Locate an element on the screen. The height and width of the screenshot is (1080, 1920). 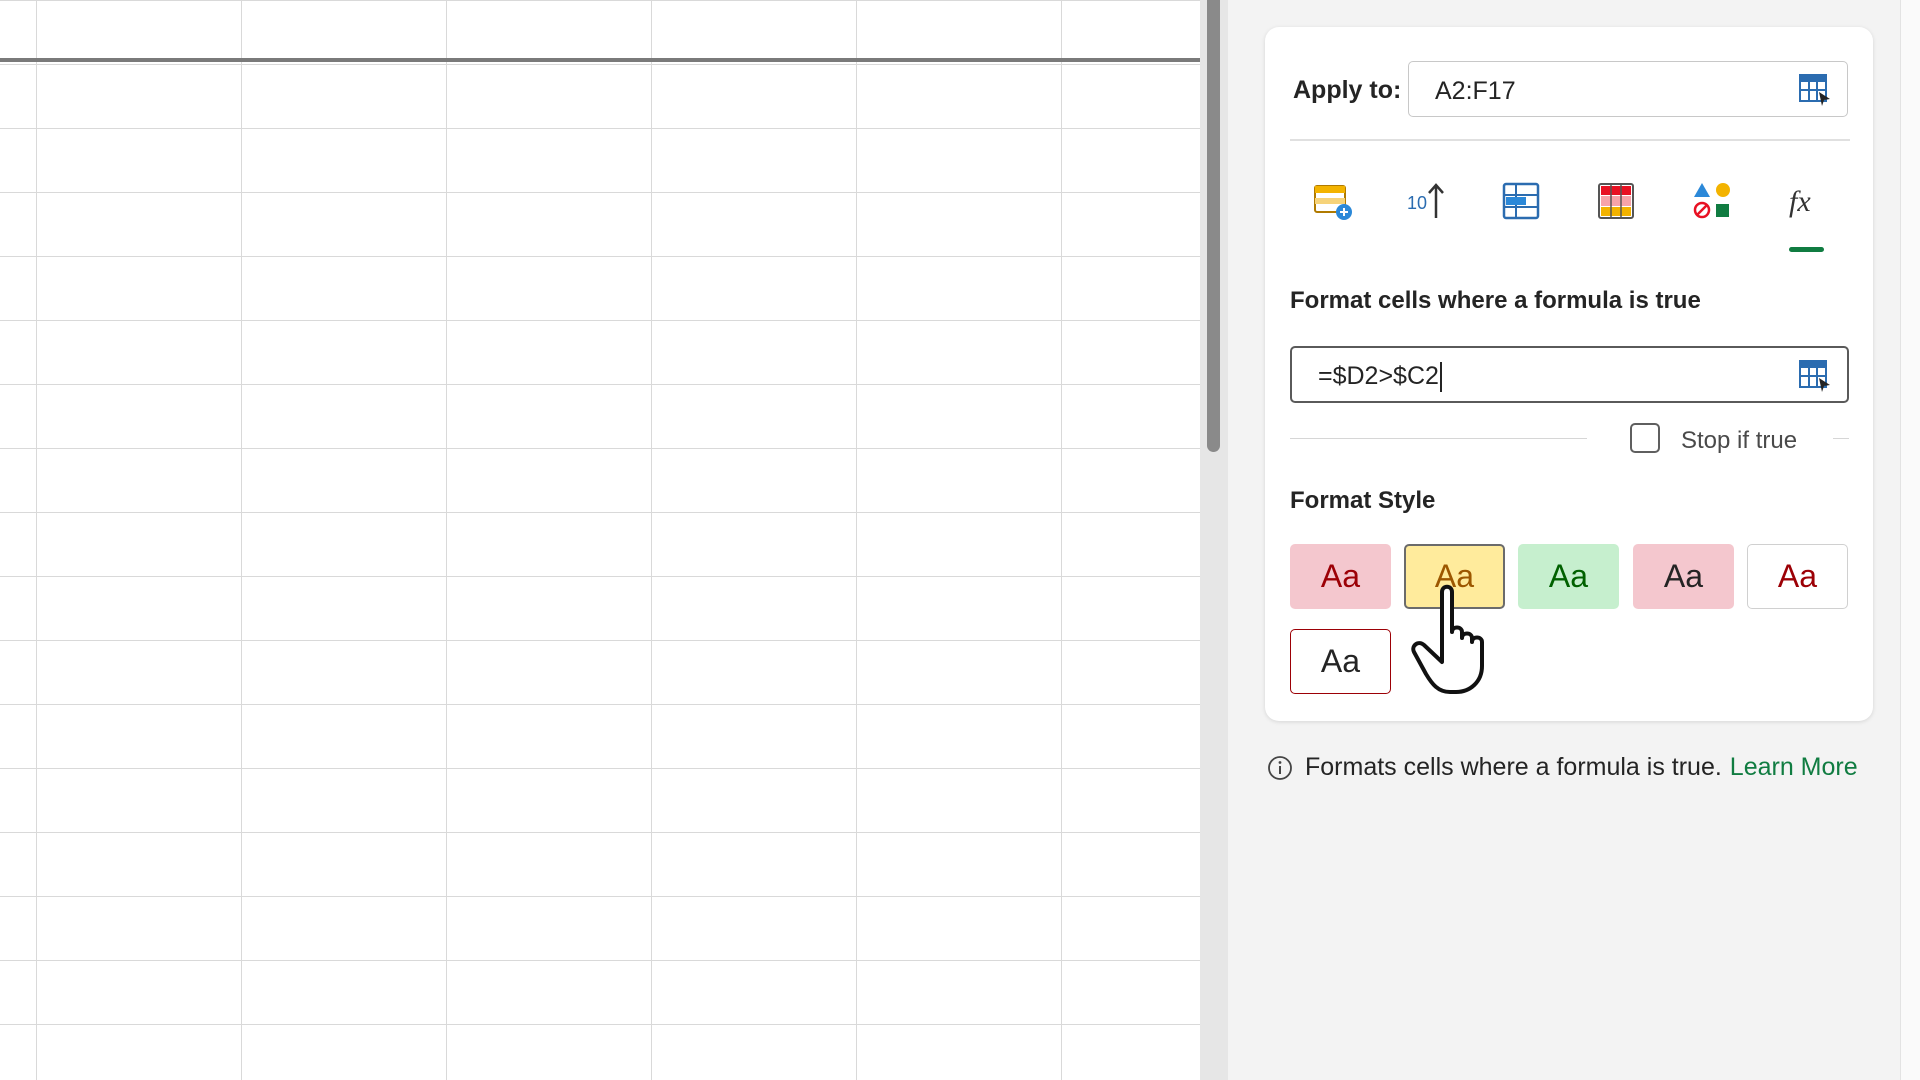
format-swatch-1: Aa is located at coordinates (1340, 576).